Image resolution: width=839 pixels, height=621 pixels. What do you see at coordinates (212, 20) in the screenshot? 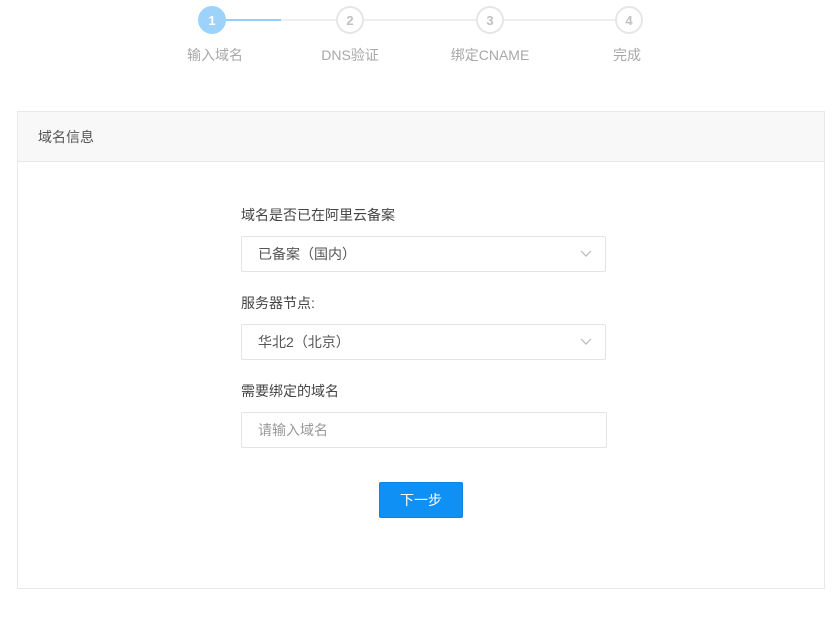
I see `step-1-circle: 1` at bounding box center [212, 20].